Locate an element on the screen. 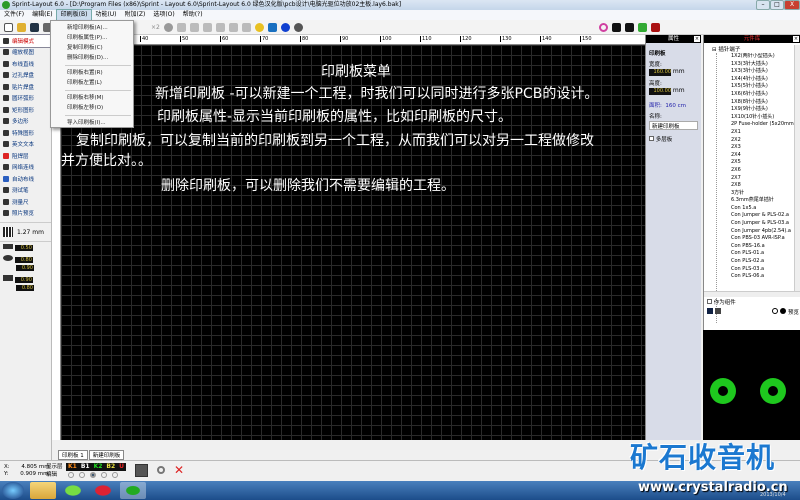  layer-toggle-b2: B2 is located at coordinates (110, 467).